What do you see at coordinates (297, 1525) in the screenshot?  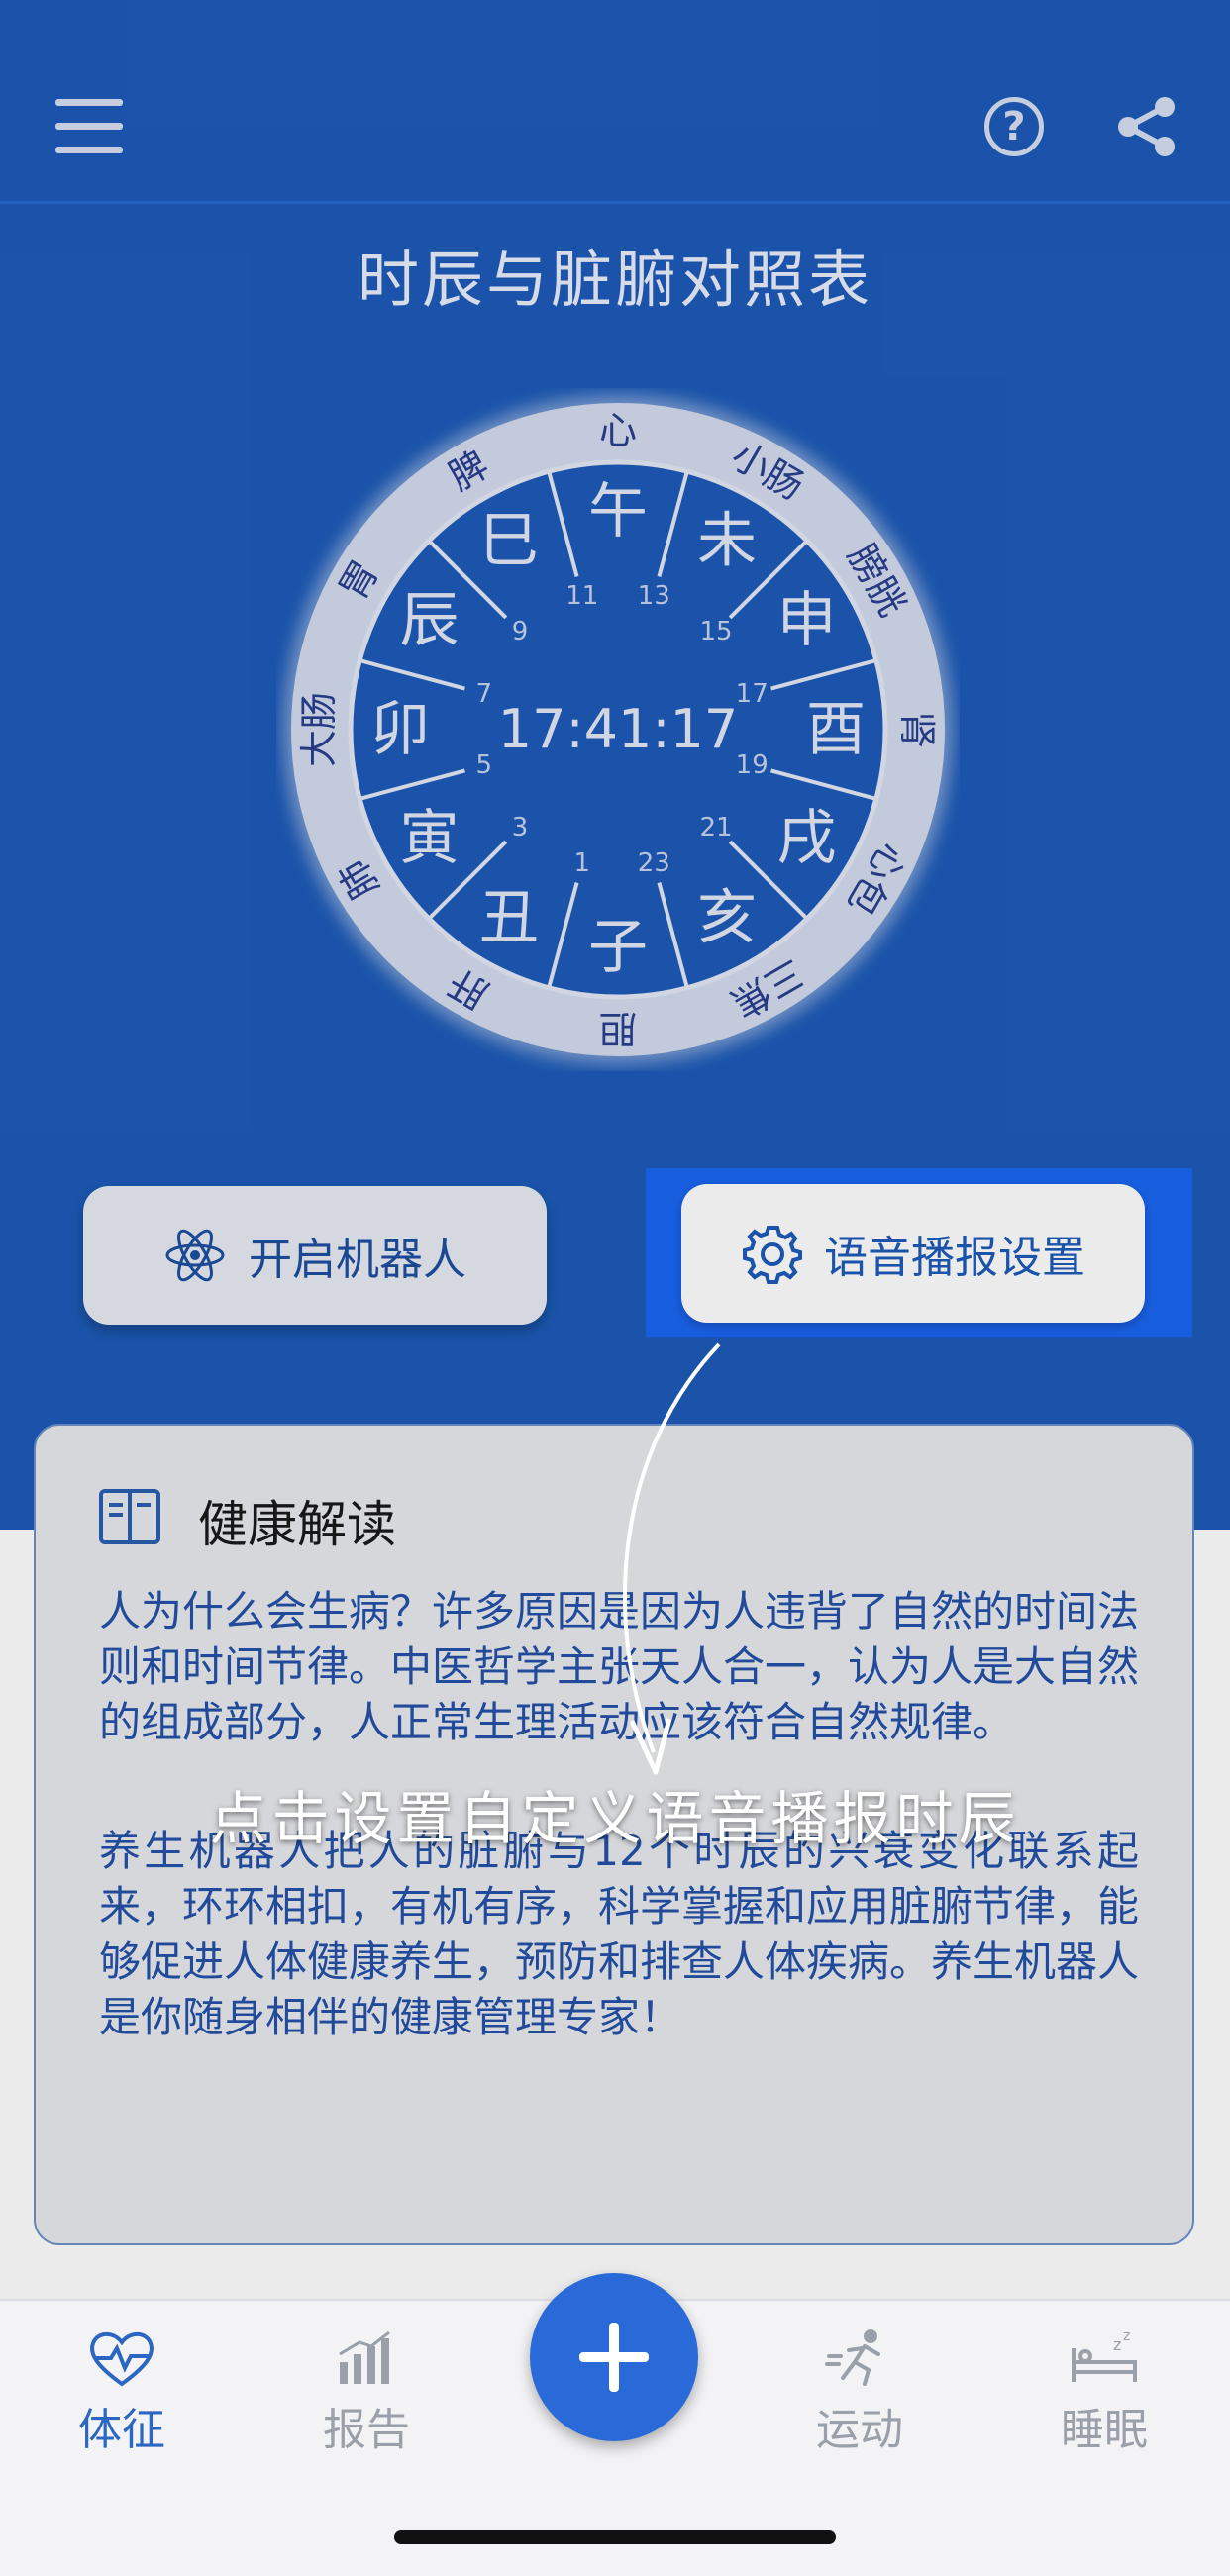 I see `card-title: 健康解读` at bounding box center [297, 1525].